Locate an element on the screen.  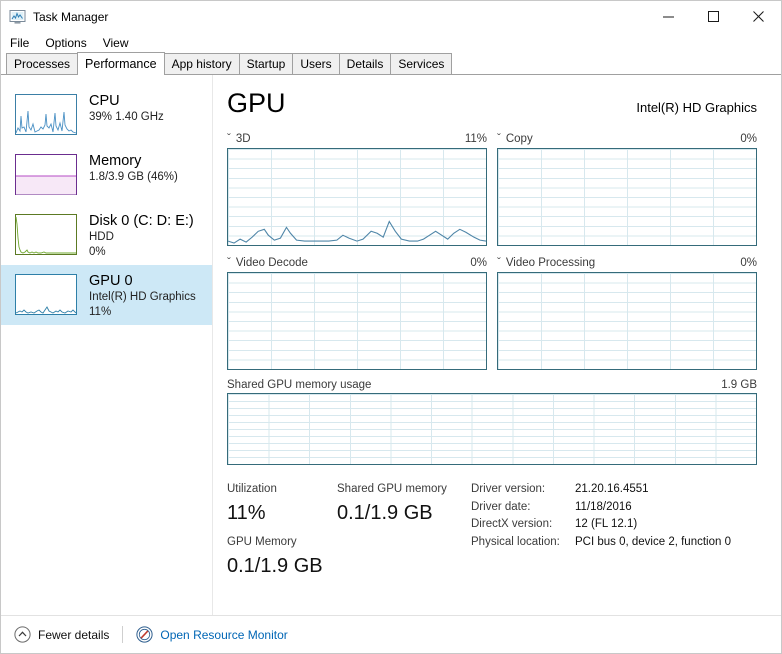
sidebar-memory-line1: 1.8/3.9 GB (46%) is located at coordinates (133, 177).